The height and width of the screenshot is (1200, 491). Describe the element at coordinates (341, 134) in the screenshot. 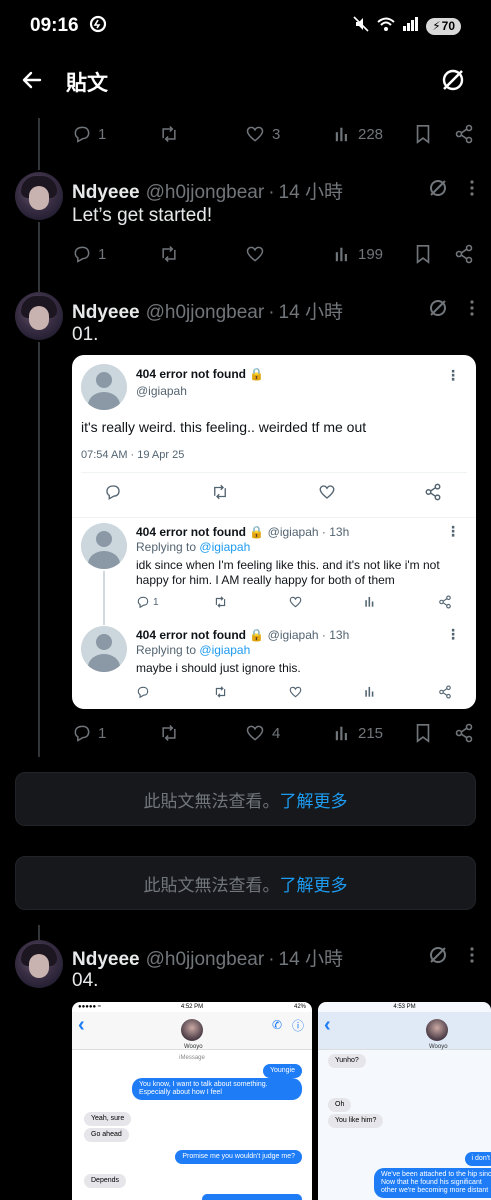

I see `views-icon` at that location.